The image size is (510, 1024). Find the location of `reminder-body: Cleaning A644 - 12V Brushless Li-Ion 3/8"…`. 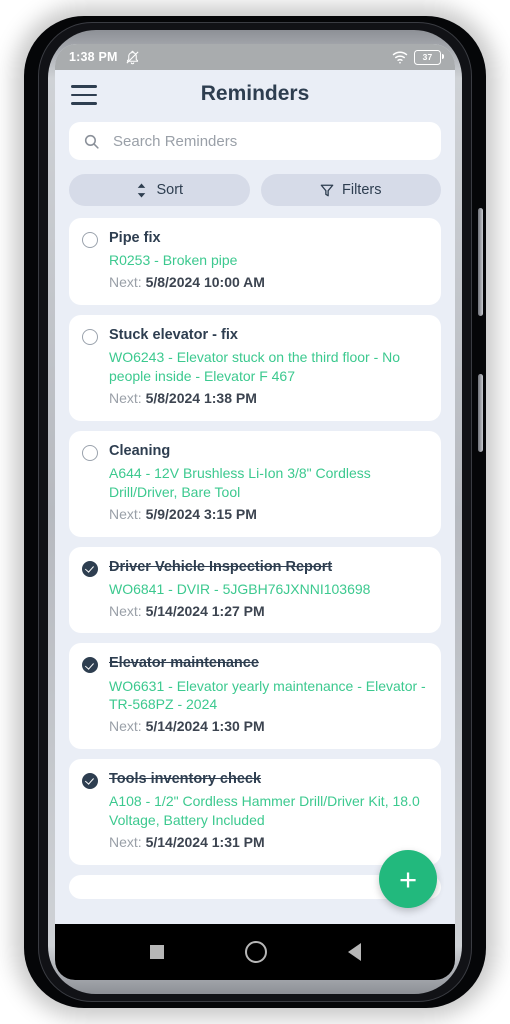

reminder-body: Cleaning A644 - 12V Brushless Li-Ion 3/8"… is located at coordinates (268, 483).